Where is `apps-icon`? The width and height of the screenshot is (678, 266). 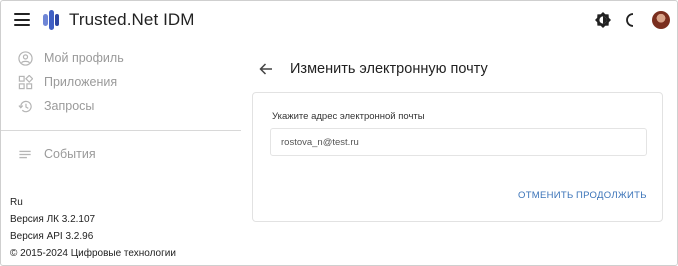
apps-icon is located at coordinates (25, 81).